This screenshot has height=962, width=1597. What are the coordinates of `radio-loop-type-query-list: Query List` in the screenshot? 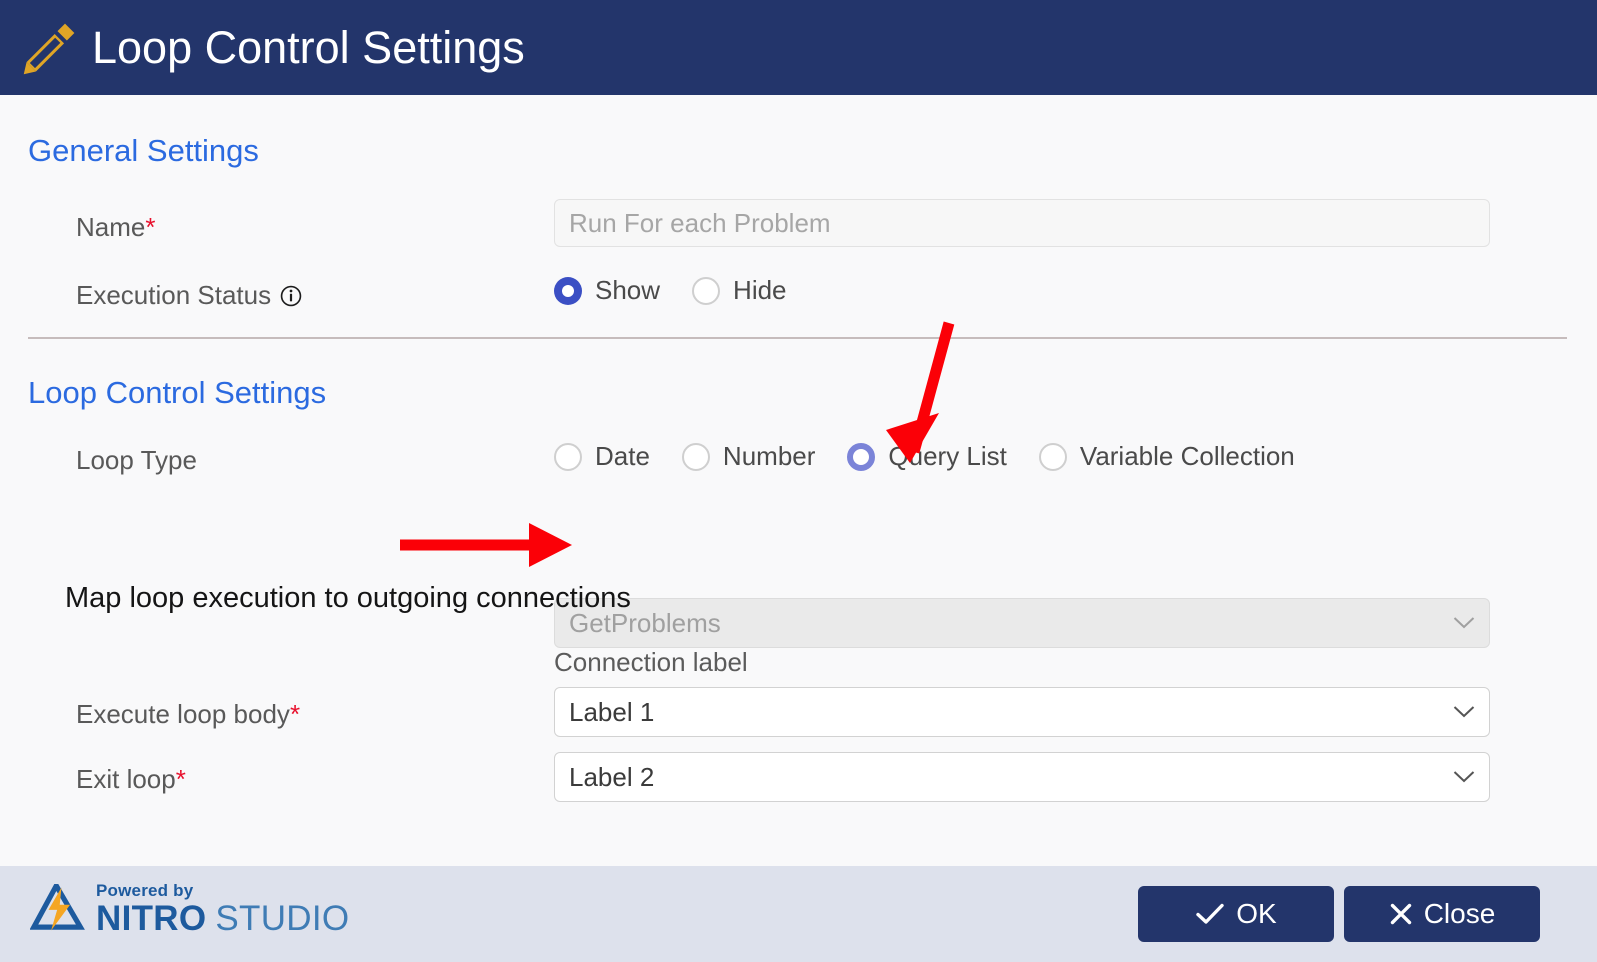 It's located at (927, 456).